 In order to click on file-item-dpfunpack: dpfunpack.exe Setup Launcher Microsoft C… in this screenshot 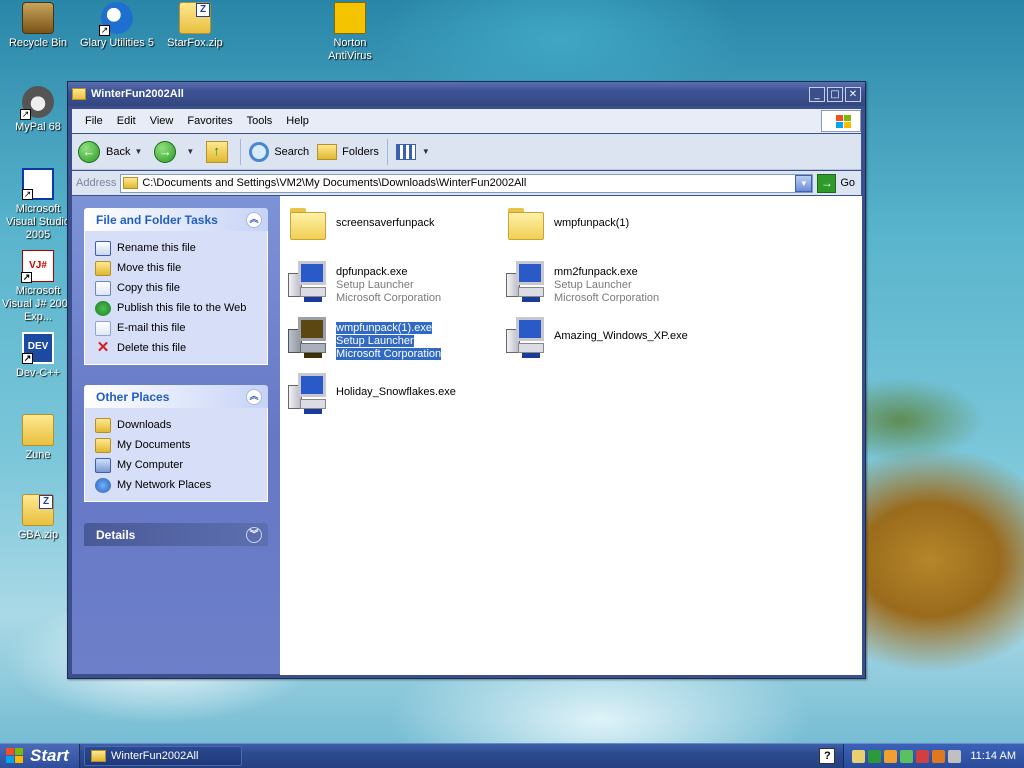, I will do `click(362, 281)`.